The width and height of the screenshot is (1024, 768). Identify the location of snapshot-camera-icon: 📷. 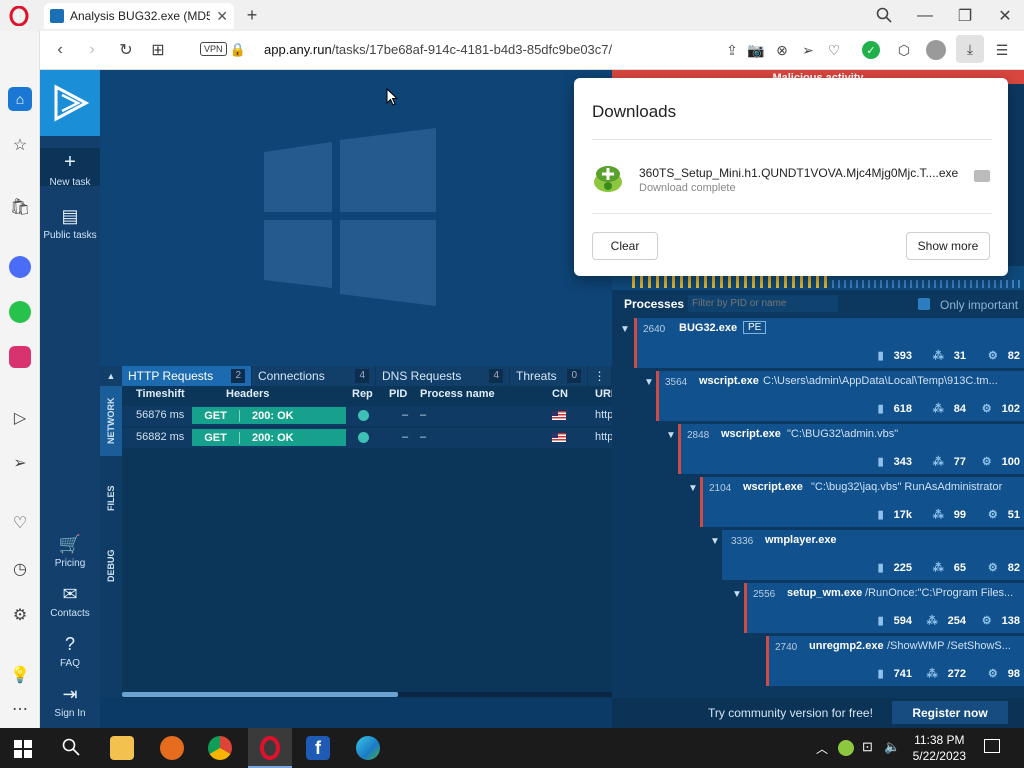
(756, 50).